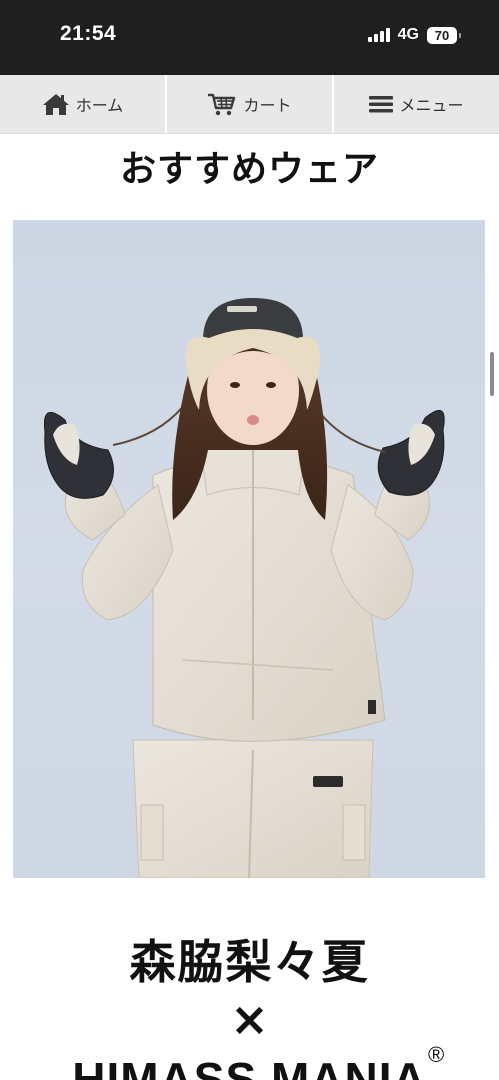 This screenshot has width=499, height=1080. I want to click on signal-icon, so click(378, 35).